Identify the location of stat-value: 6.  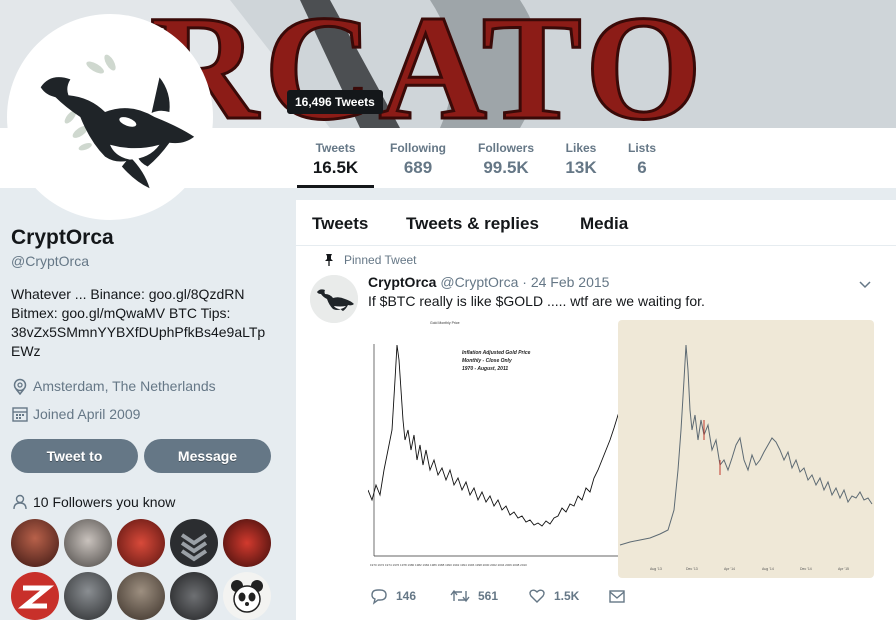
(642, 167).